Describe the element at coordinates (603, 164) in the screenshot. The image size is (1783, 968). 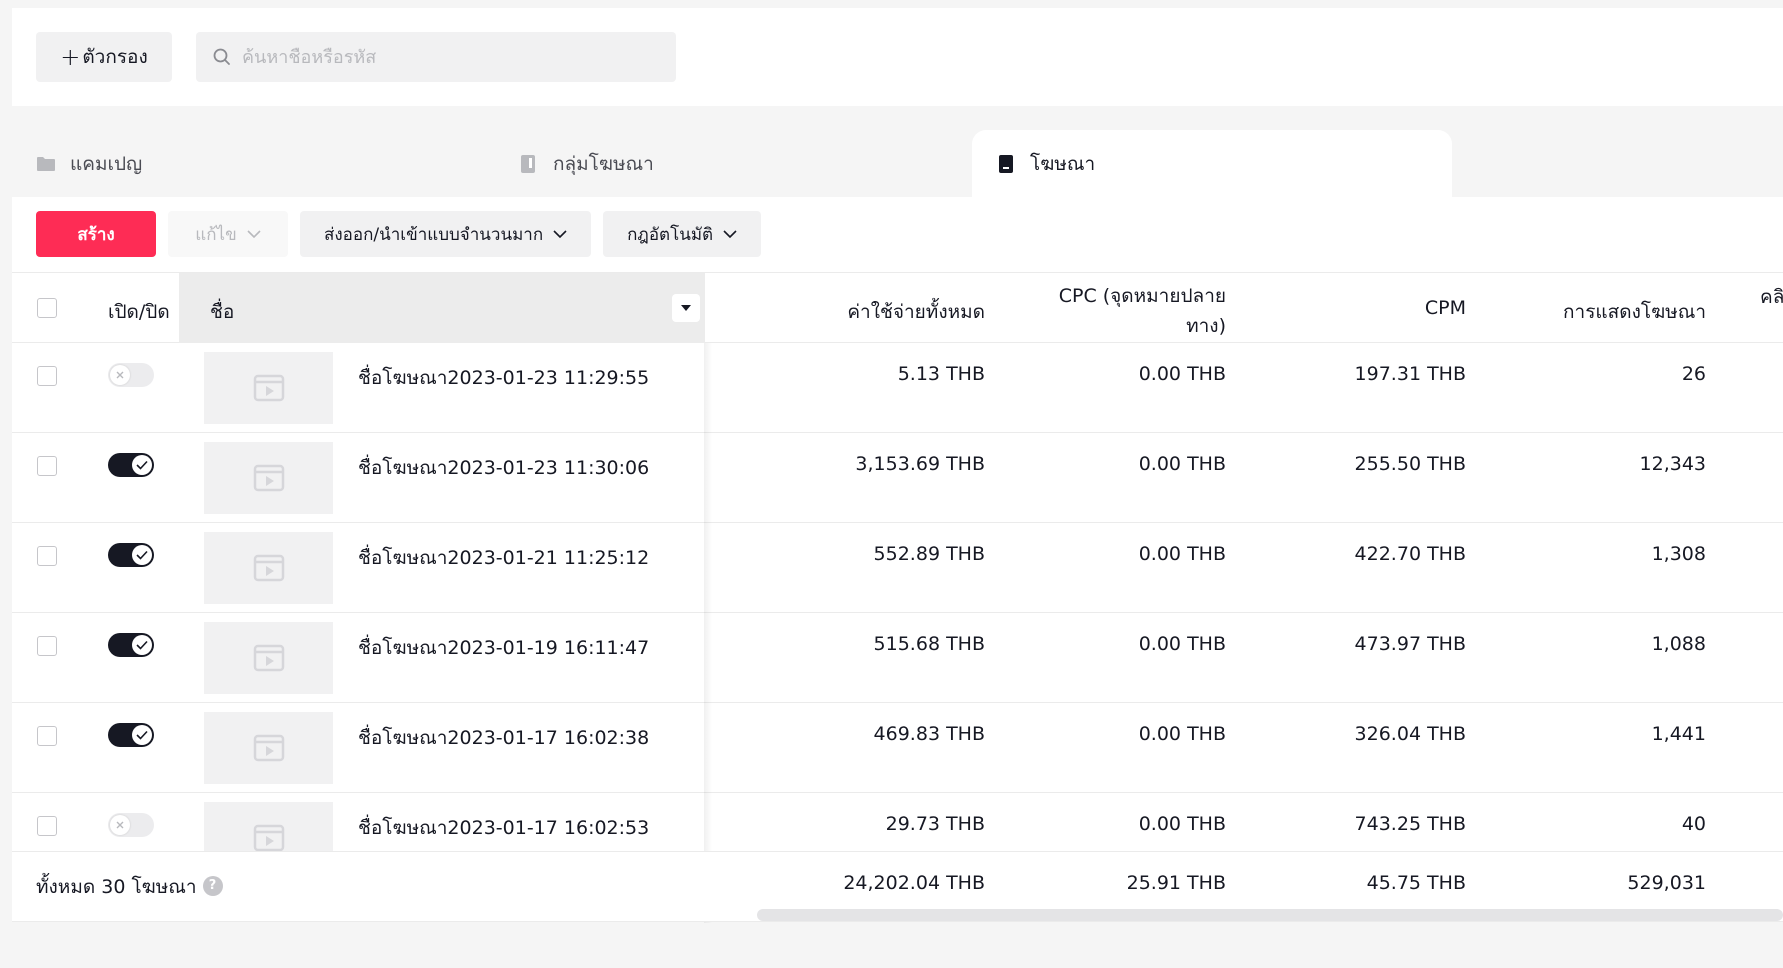
I see `tab-ad-group-label: กลุ่มโฆษณา` at that location.